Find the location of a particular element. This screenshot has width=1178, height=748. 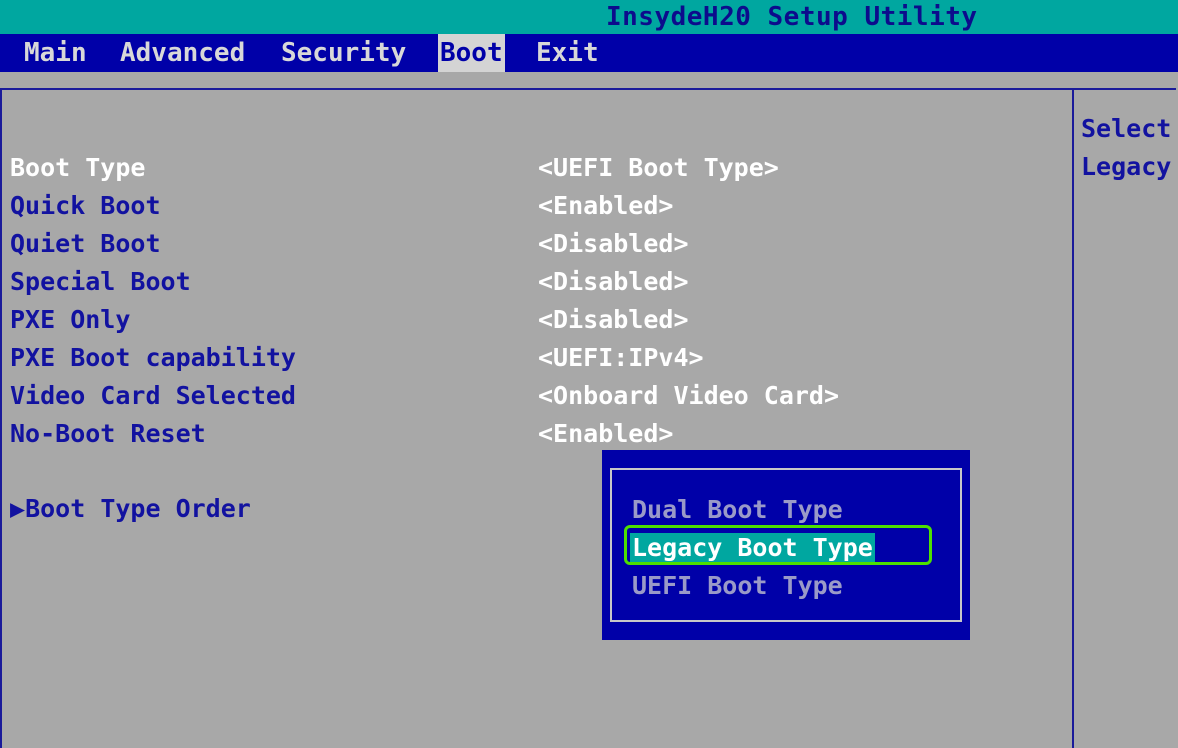

submenu-label: Boot Type Order is located at coordinates (138, 508).